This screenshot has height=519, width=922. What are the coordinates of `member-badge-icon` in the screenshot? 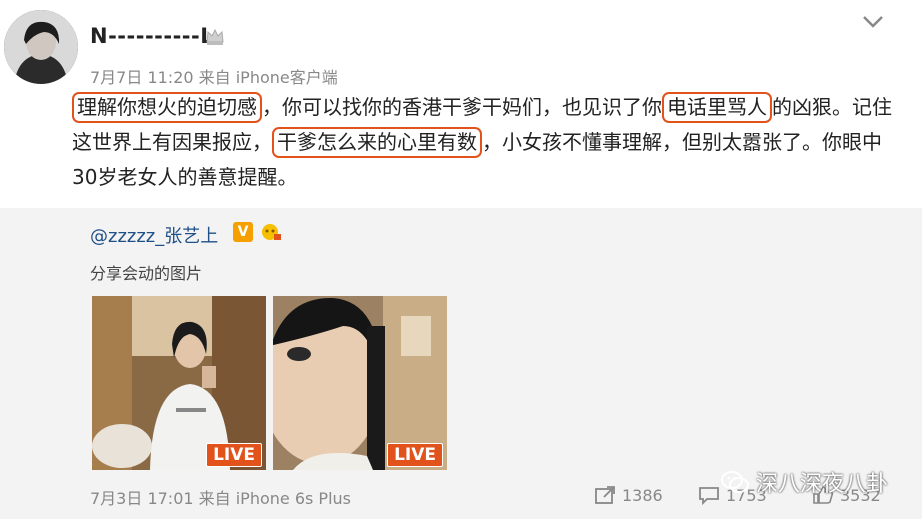 It's located at (271, 232).